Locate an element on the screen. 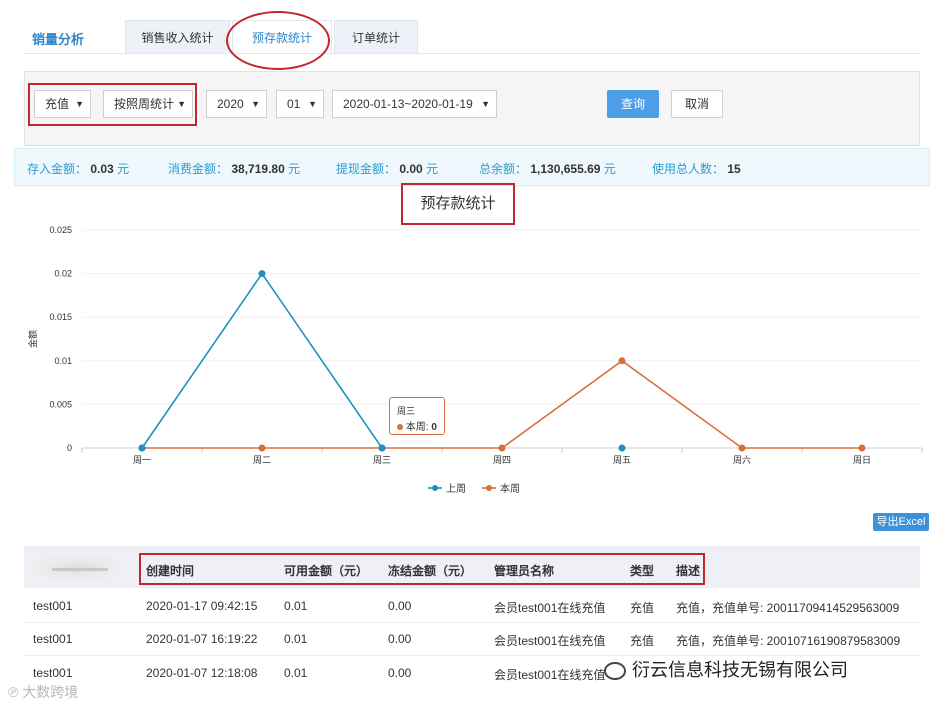 This screenshot has width=942, height=709. y-tick-label: 0.015 is located at coordinates (60, 317).